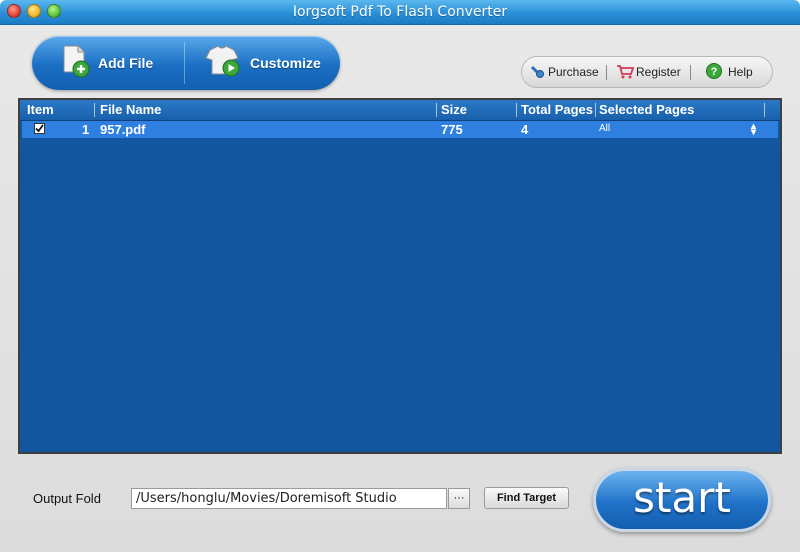 This screenshot has width=800, height=552. Describe the element at coordinates (740, 72) in the screenshot. I see `help-label: Help` at that location.